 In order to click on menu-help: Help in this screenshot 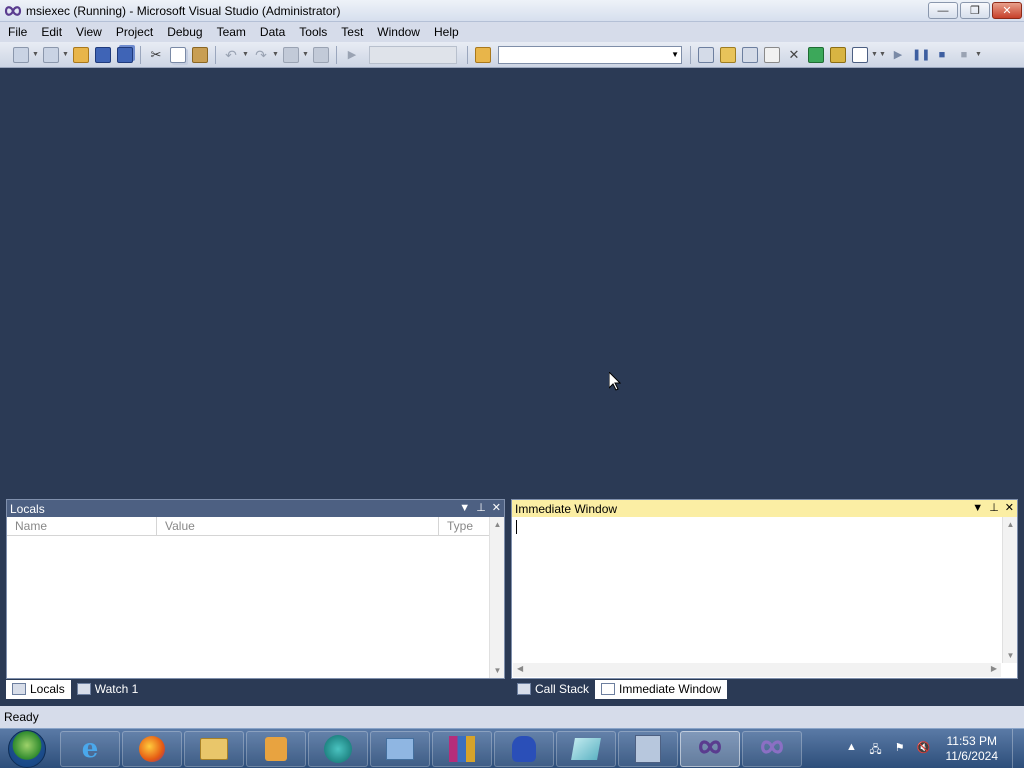, I will do `click(445, 32)`.